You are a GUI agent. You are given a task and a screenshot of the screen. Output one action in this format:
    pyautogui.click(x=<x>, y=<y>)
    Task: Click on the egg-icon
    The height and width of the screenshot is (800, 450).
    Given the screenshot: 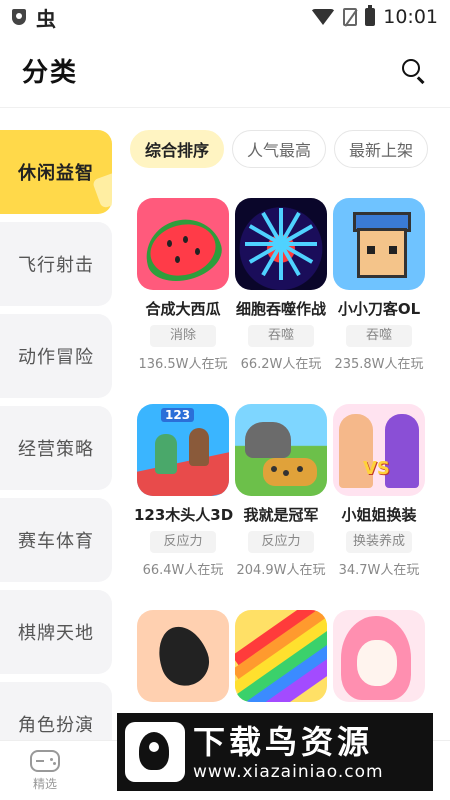 What is the action you would take?
    pyautogui.click(x=183, y=656)
    